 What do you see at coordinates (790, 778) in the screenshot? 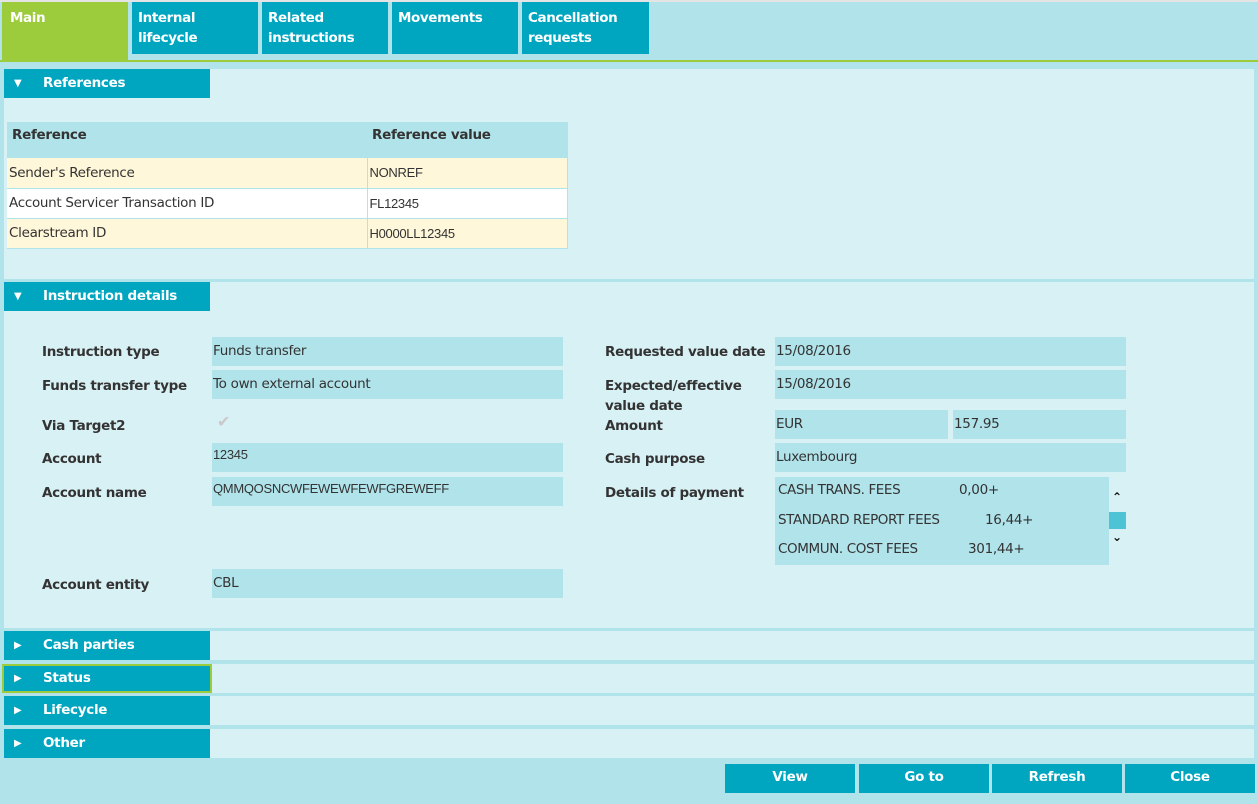
I see `view-button: View` at bounding box center [790, 778].